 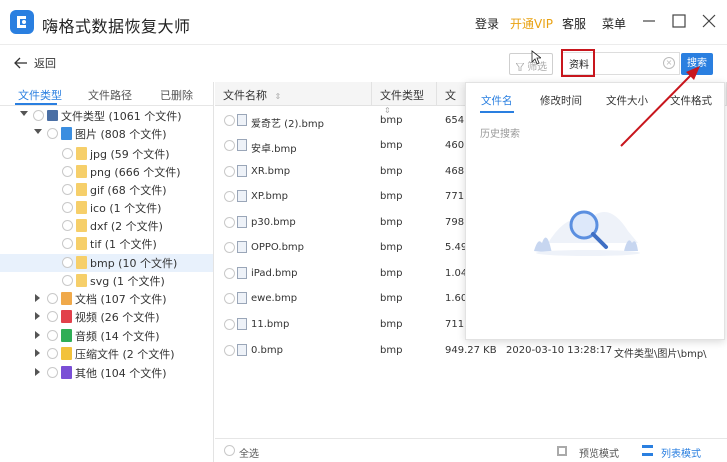 I want to click on file-name: XR.bmp, so click(x=271, y=171).